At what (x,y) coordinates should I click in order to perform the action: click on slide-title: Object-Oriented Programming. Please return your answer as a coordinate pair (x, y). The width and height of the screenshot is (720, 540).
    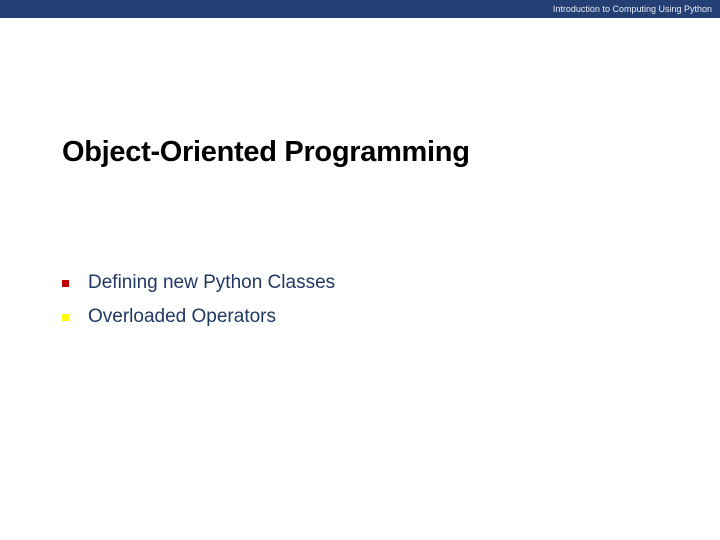
    Looking at the image, I should click on (266, 152).